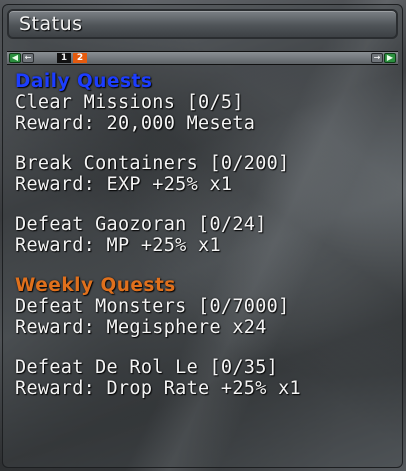 This screenshot has height=471, width=406. What do you see at coordinates (129, 102) in the screenshot?
I see `quest-name: Clear Missions [0/5]` at bounding box center [129, 102].